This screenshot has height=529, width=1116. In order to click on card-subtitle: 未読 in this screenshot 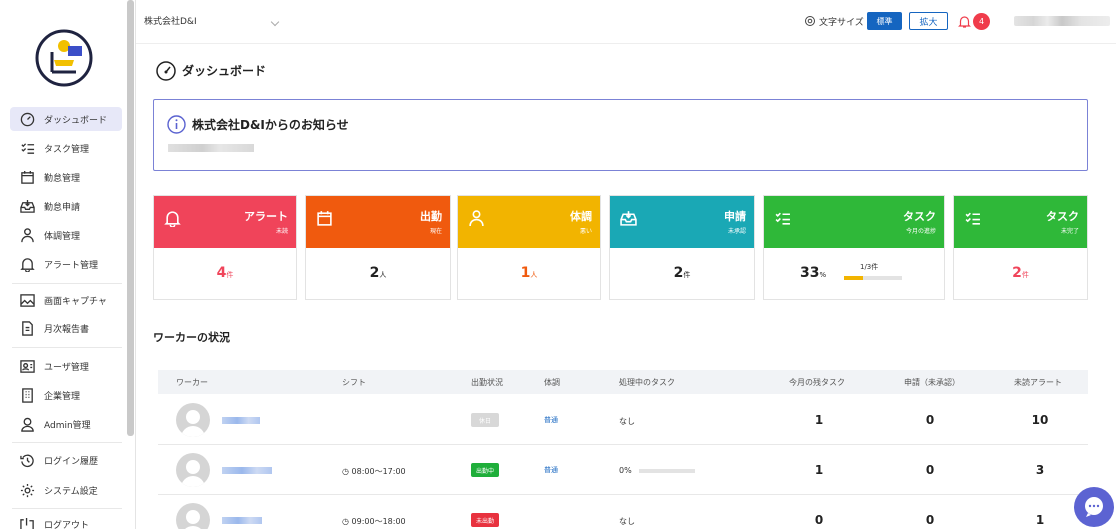, I will do `click(281, 231)`.